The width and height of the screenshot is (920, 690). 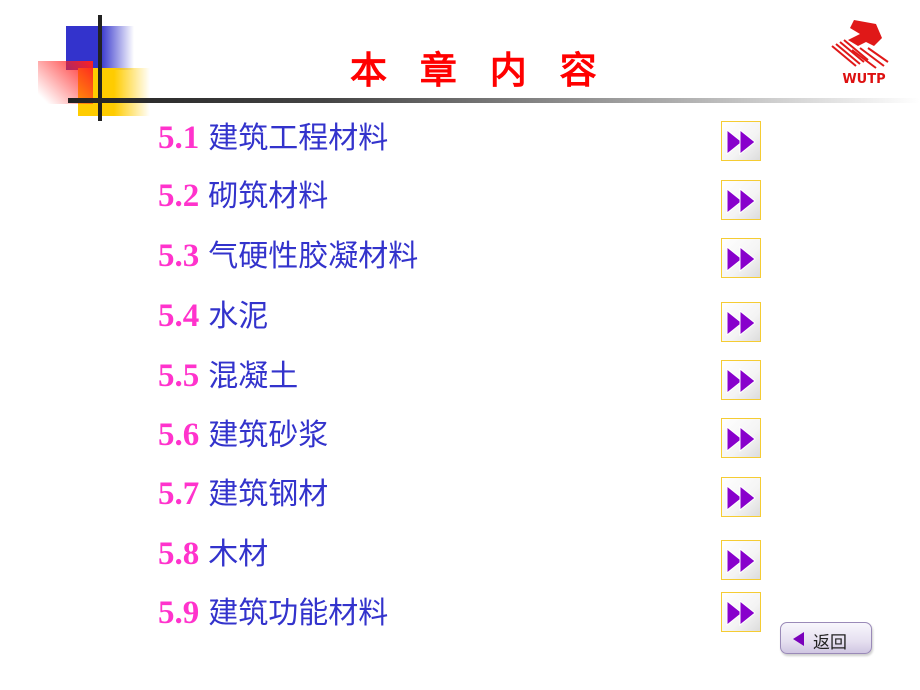 What do you see at coordinates (268, 494) in the screenshot?
I see `chapter-title: 建筑钢材` at bounding box center [268, 494].